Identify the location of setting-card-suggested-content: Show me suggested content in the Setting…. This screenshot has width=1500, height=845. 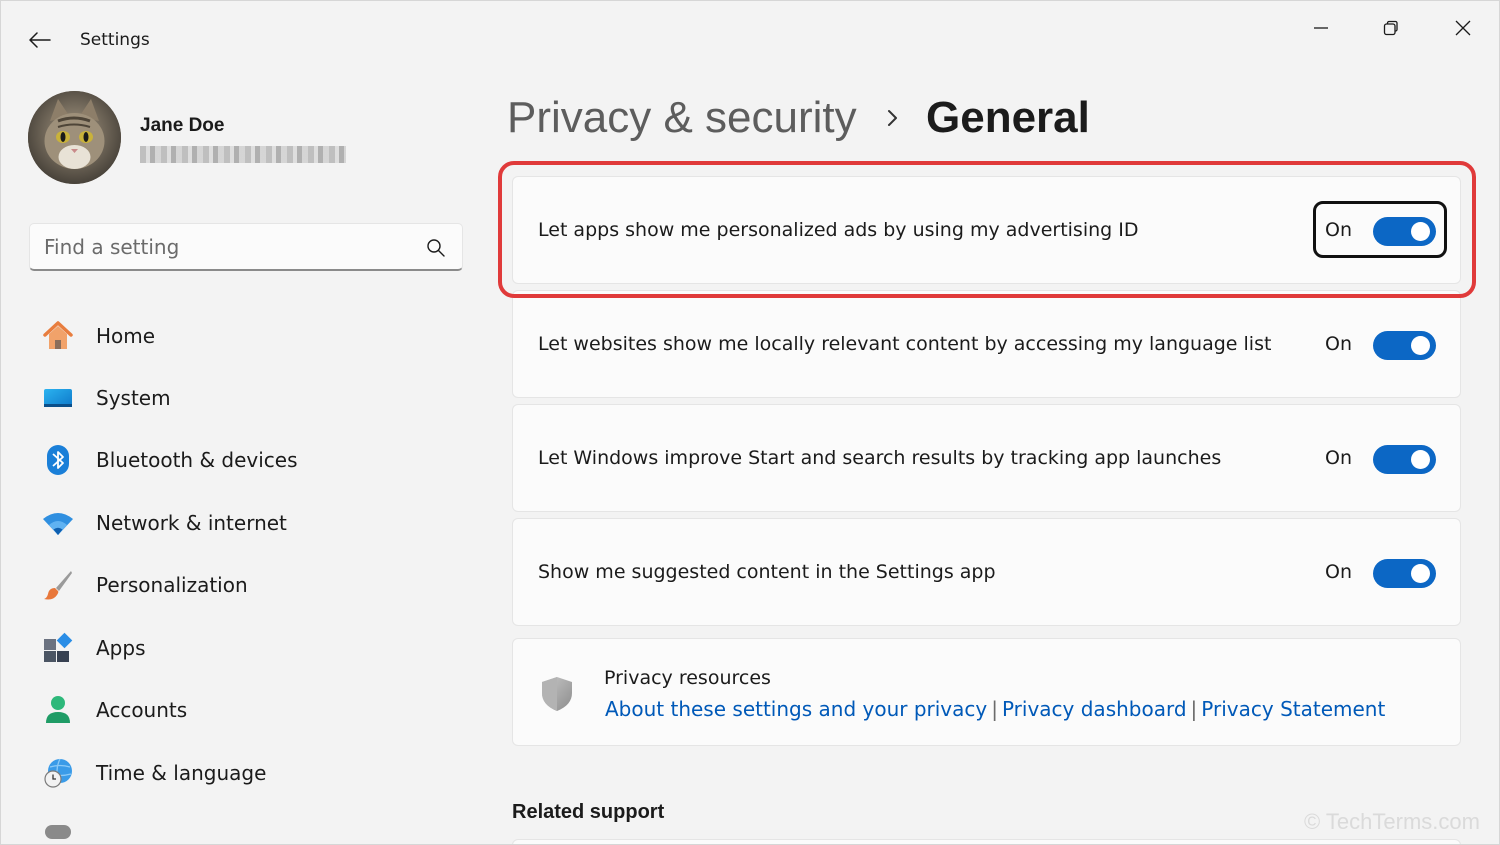
(986, 572).